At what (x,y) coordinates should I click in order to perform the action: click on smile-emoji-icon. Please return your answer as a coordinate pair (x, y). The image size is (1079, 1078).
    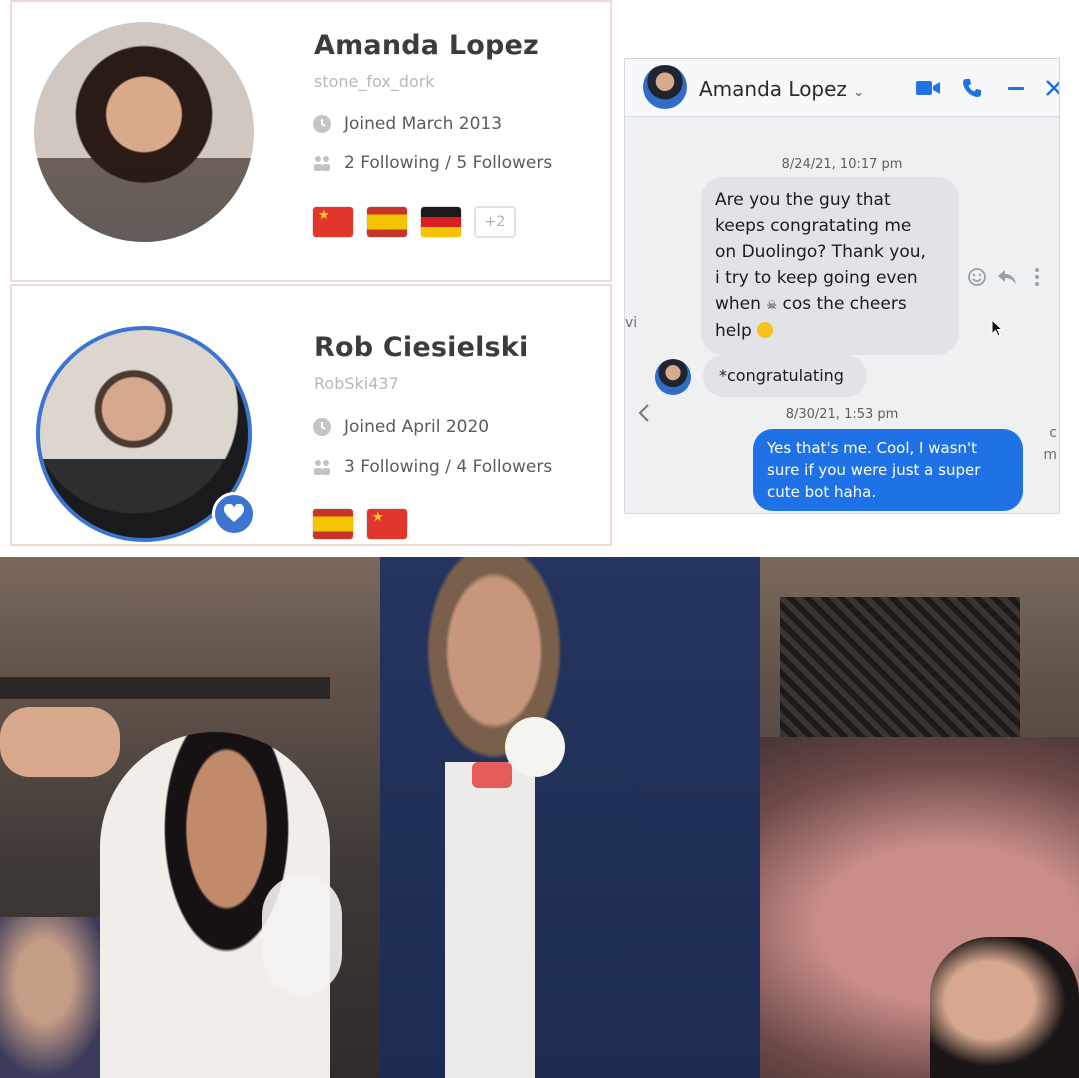
    Looking at the image, I should click on (765, 330).